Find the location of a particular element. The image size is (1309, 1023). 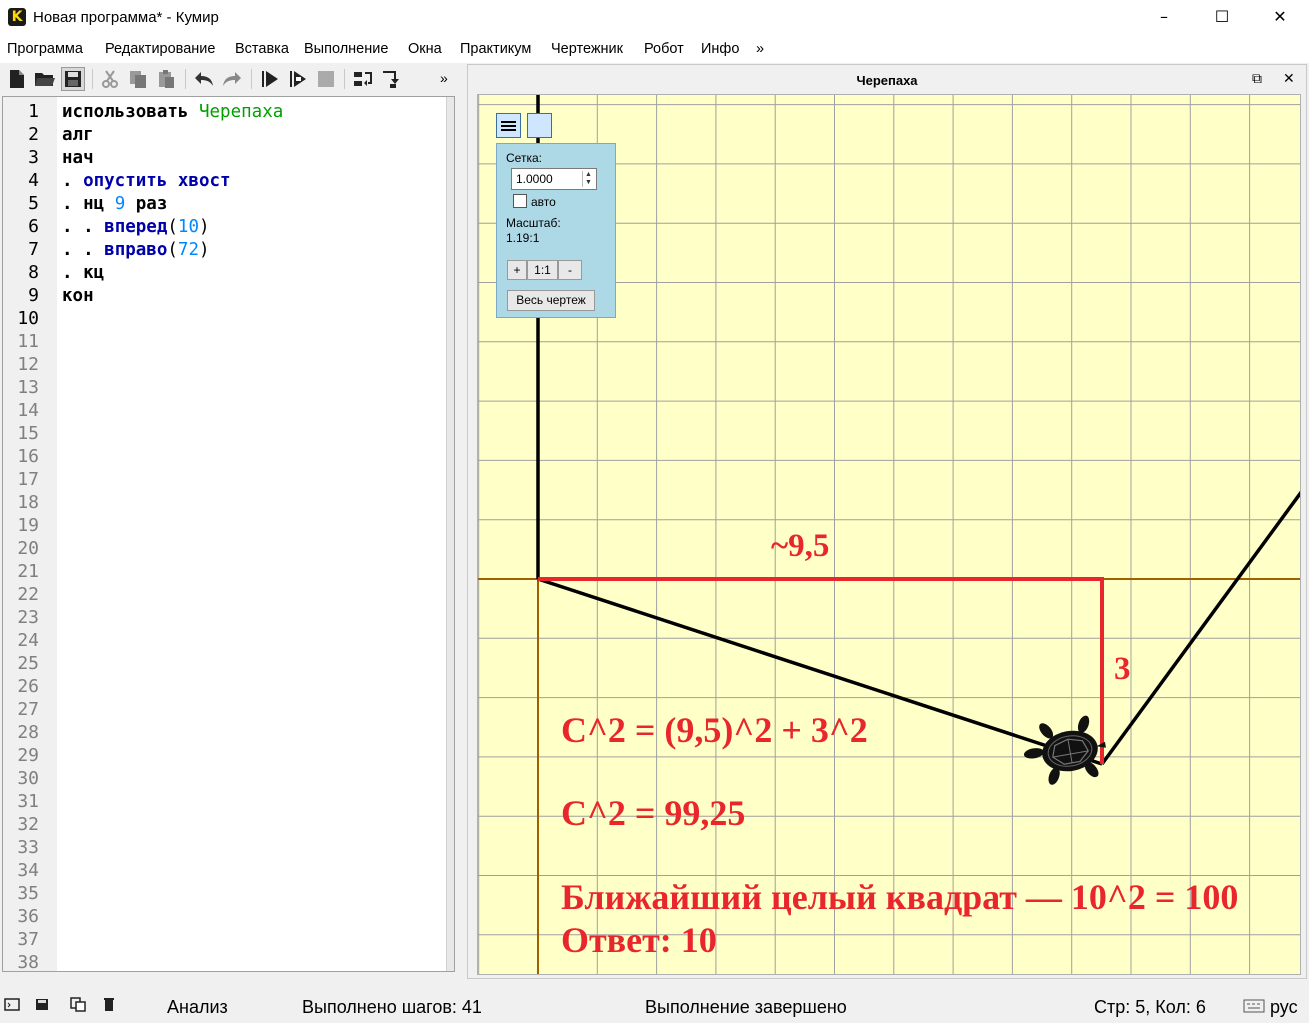

zoom-in-button: + is located at coordinates (517, 270).